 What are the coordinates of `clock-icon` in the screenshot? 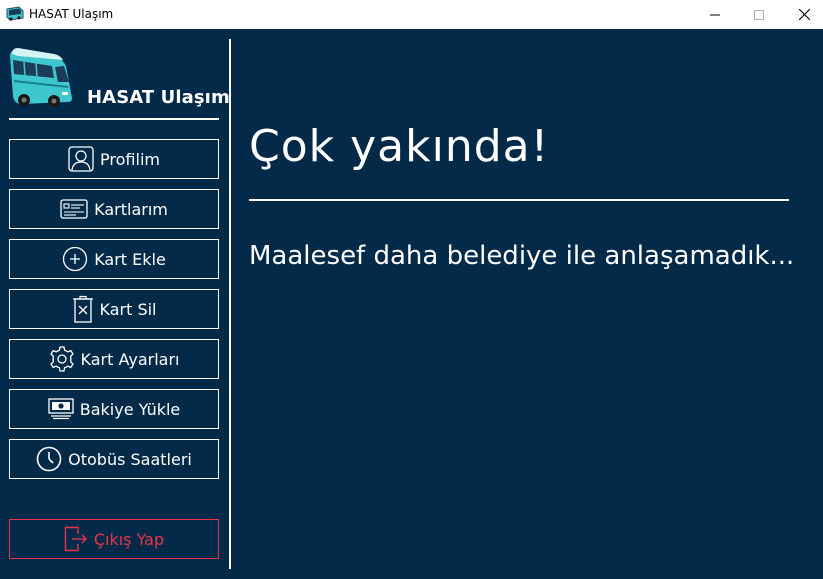 It's located at (49, 459).